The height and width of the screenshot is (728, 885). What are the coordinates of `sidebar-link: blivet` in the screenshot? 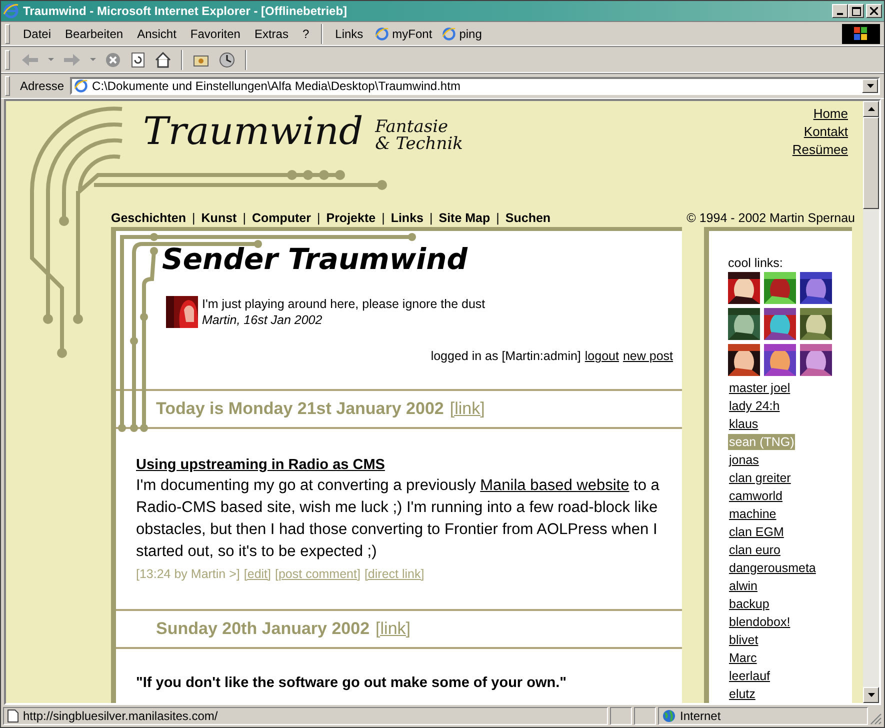 It's located at (744, 640).